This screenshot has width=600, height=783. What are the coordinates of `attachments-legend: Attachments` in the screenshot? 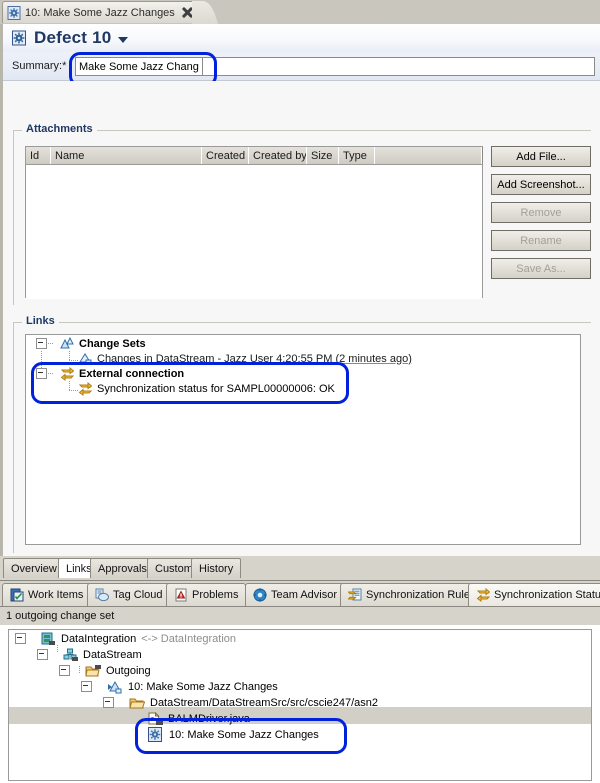 It's located at (59, 129).